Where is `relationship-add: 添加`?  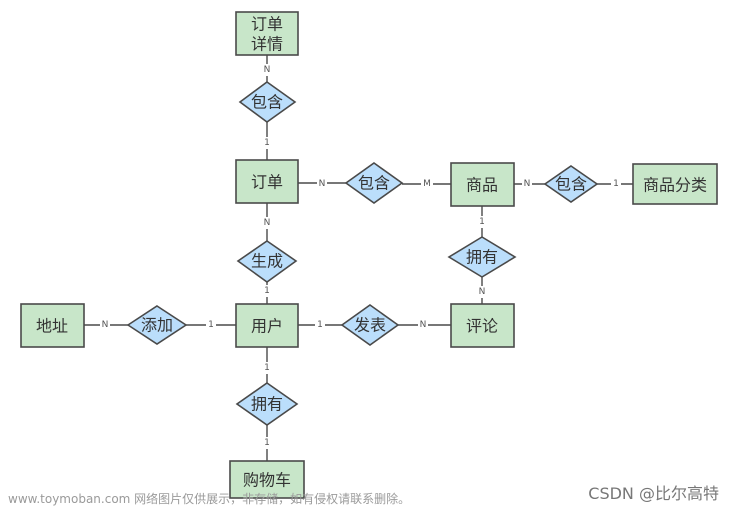
relationship-add: 添加 is located at coordinates (157, 325).